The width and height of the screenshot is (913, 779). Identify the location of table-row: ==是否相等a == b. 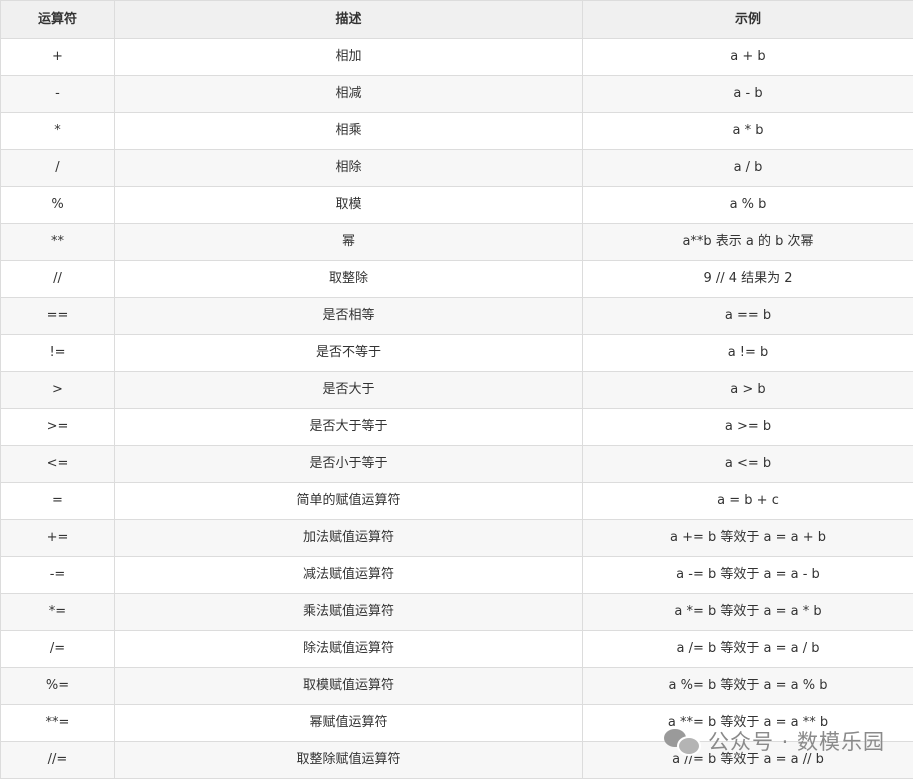
(457, 316).